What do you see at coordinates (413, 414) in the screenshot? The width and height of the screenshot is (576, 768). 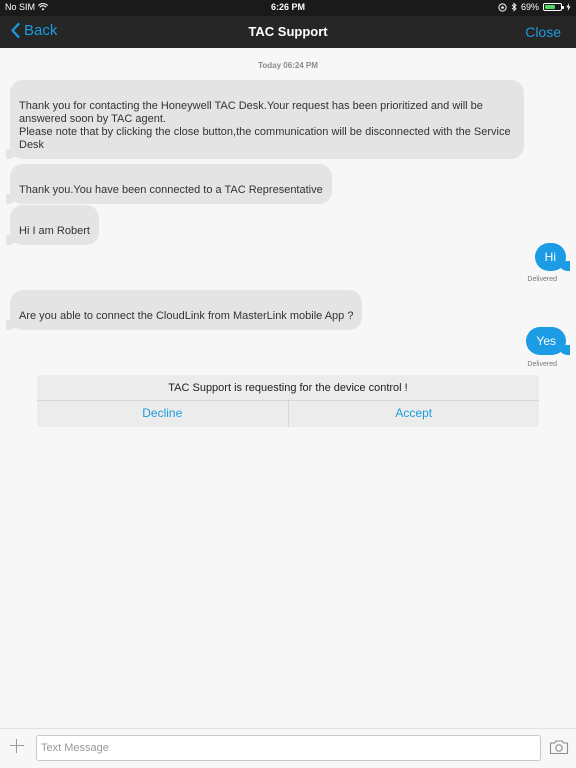 I see `accept-button: Accept` at bounding box center [413, 414].